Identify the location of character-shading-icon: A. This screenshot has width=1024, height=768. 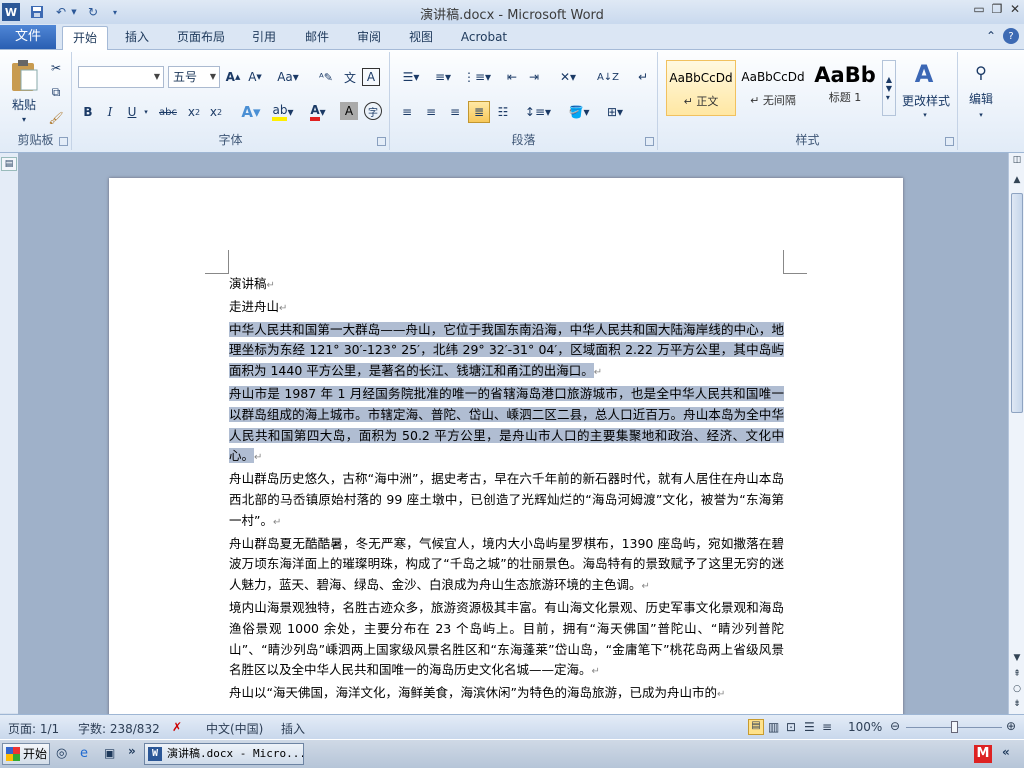
(349, 111).